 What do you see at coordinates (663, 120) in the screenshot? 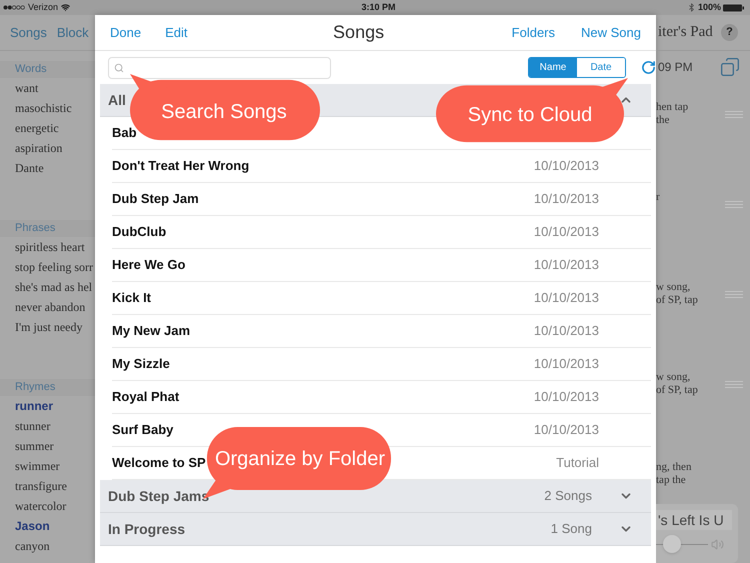
I see `note-text: the` at bounding box center [663, 120].